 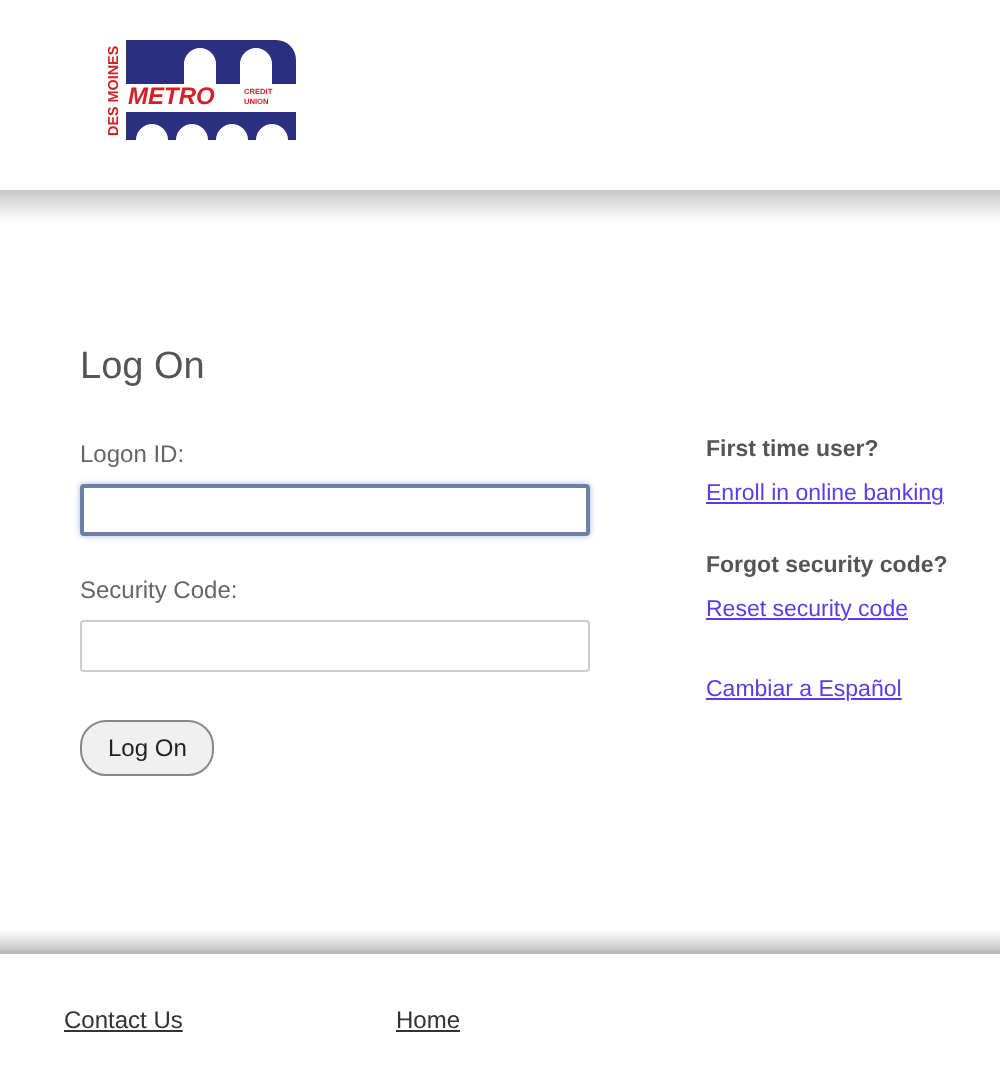 What do you see at coordinates (825, 495) in the screenshot?
I see `help-link: Enroll in online banking` at bounding box center [825, 495].